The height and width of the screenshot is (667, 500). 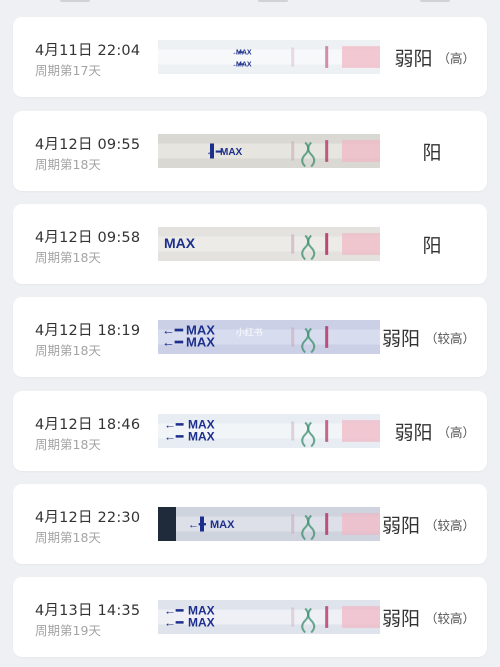 I want to click on record-date: 4月12日 09:55, so click(x=88, y=145).